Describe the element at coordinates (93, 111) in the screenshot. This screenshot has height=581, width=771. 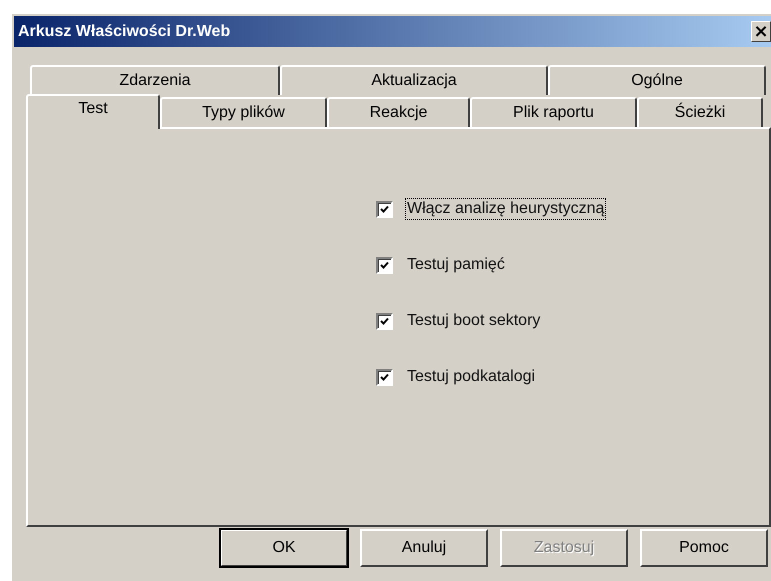
I see `tab: Test` at that location.